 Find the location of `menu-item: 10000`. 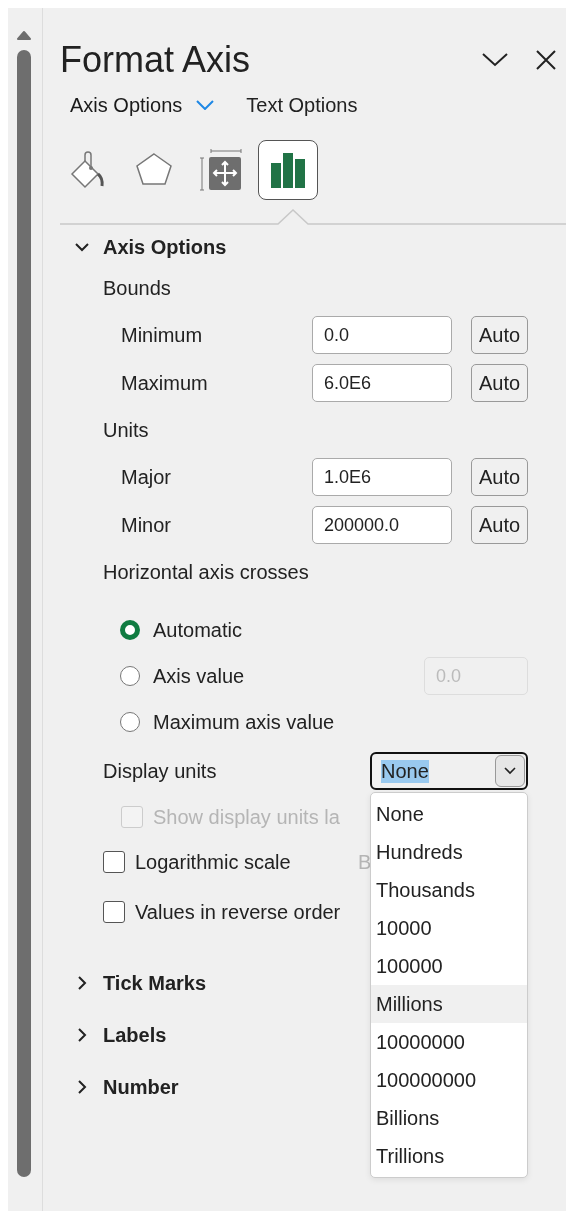

menu-item: 10000 is located at coordinates (449, 928).